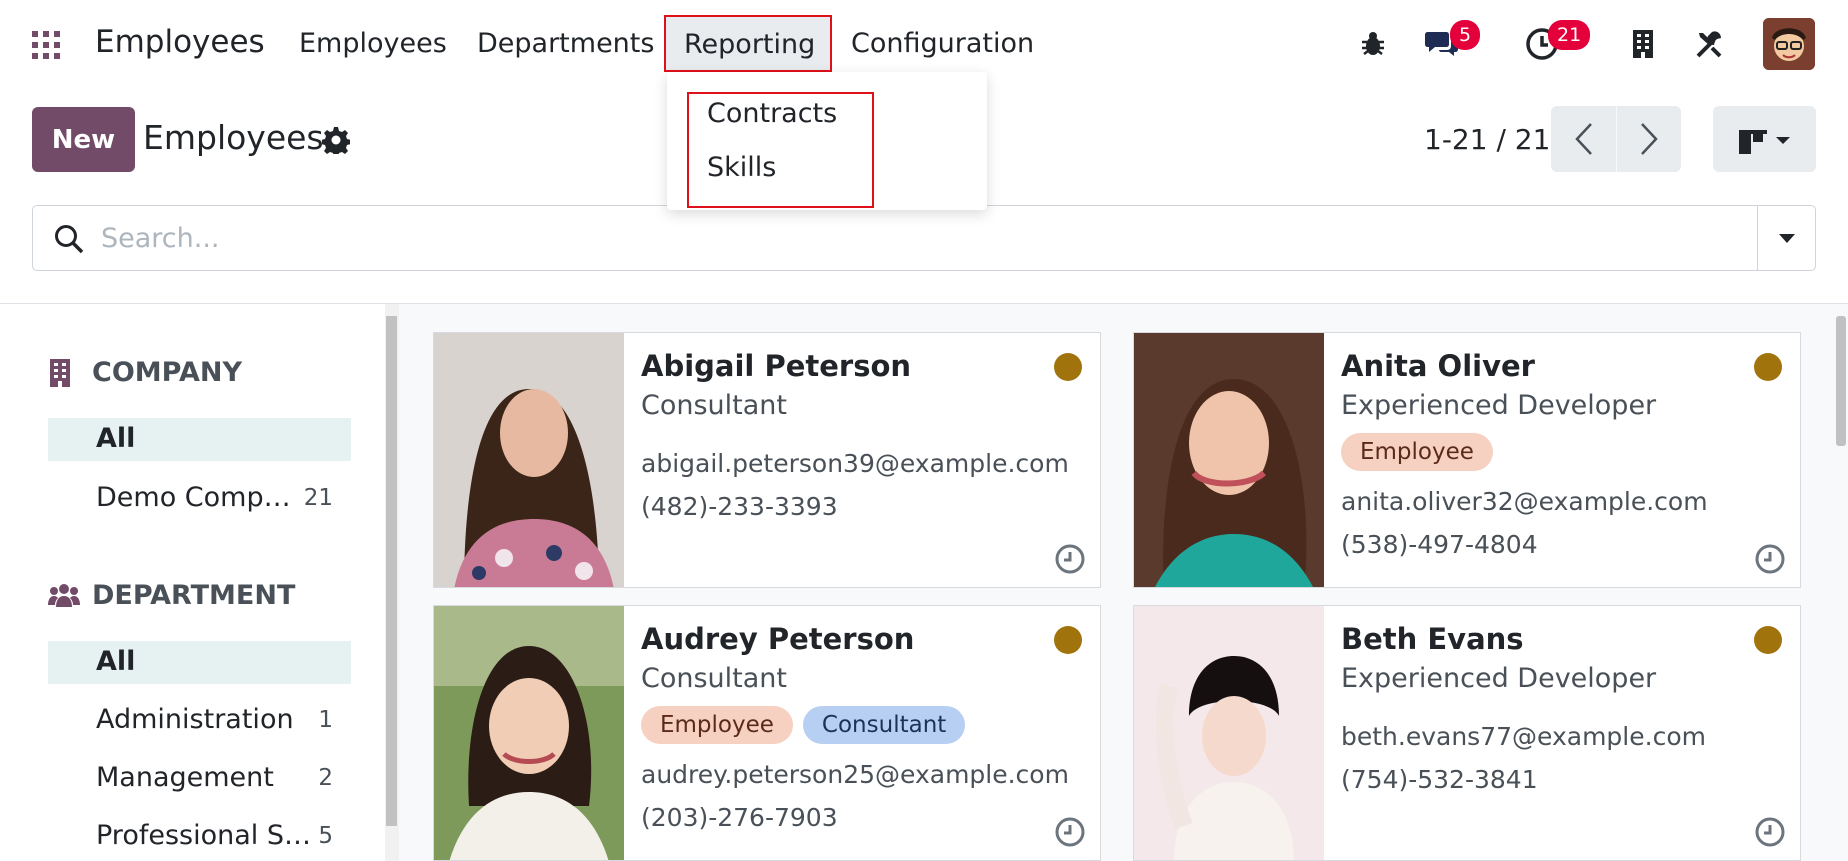  What do you see at coordinates (325, 778) in the screenshot?
I see `filter-count: 2` at bounding box center [325, 778].